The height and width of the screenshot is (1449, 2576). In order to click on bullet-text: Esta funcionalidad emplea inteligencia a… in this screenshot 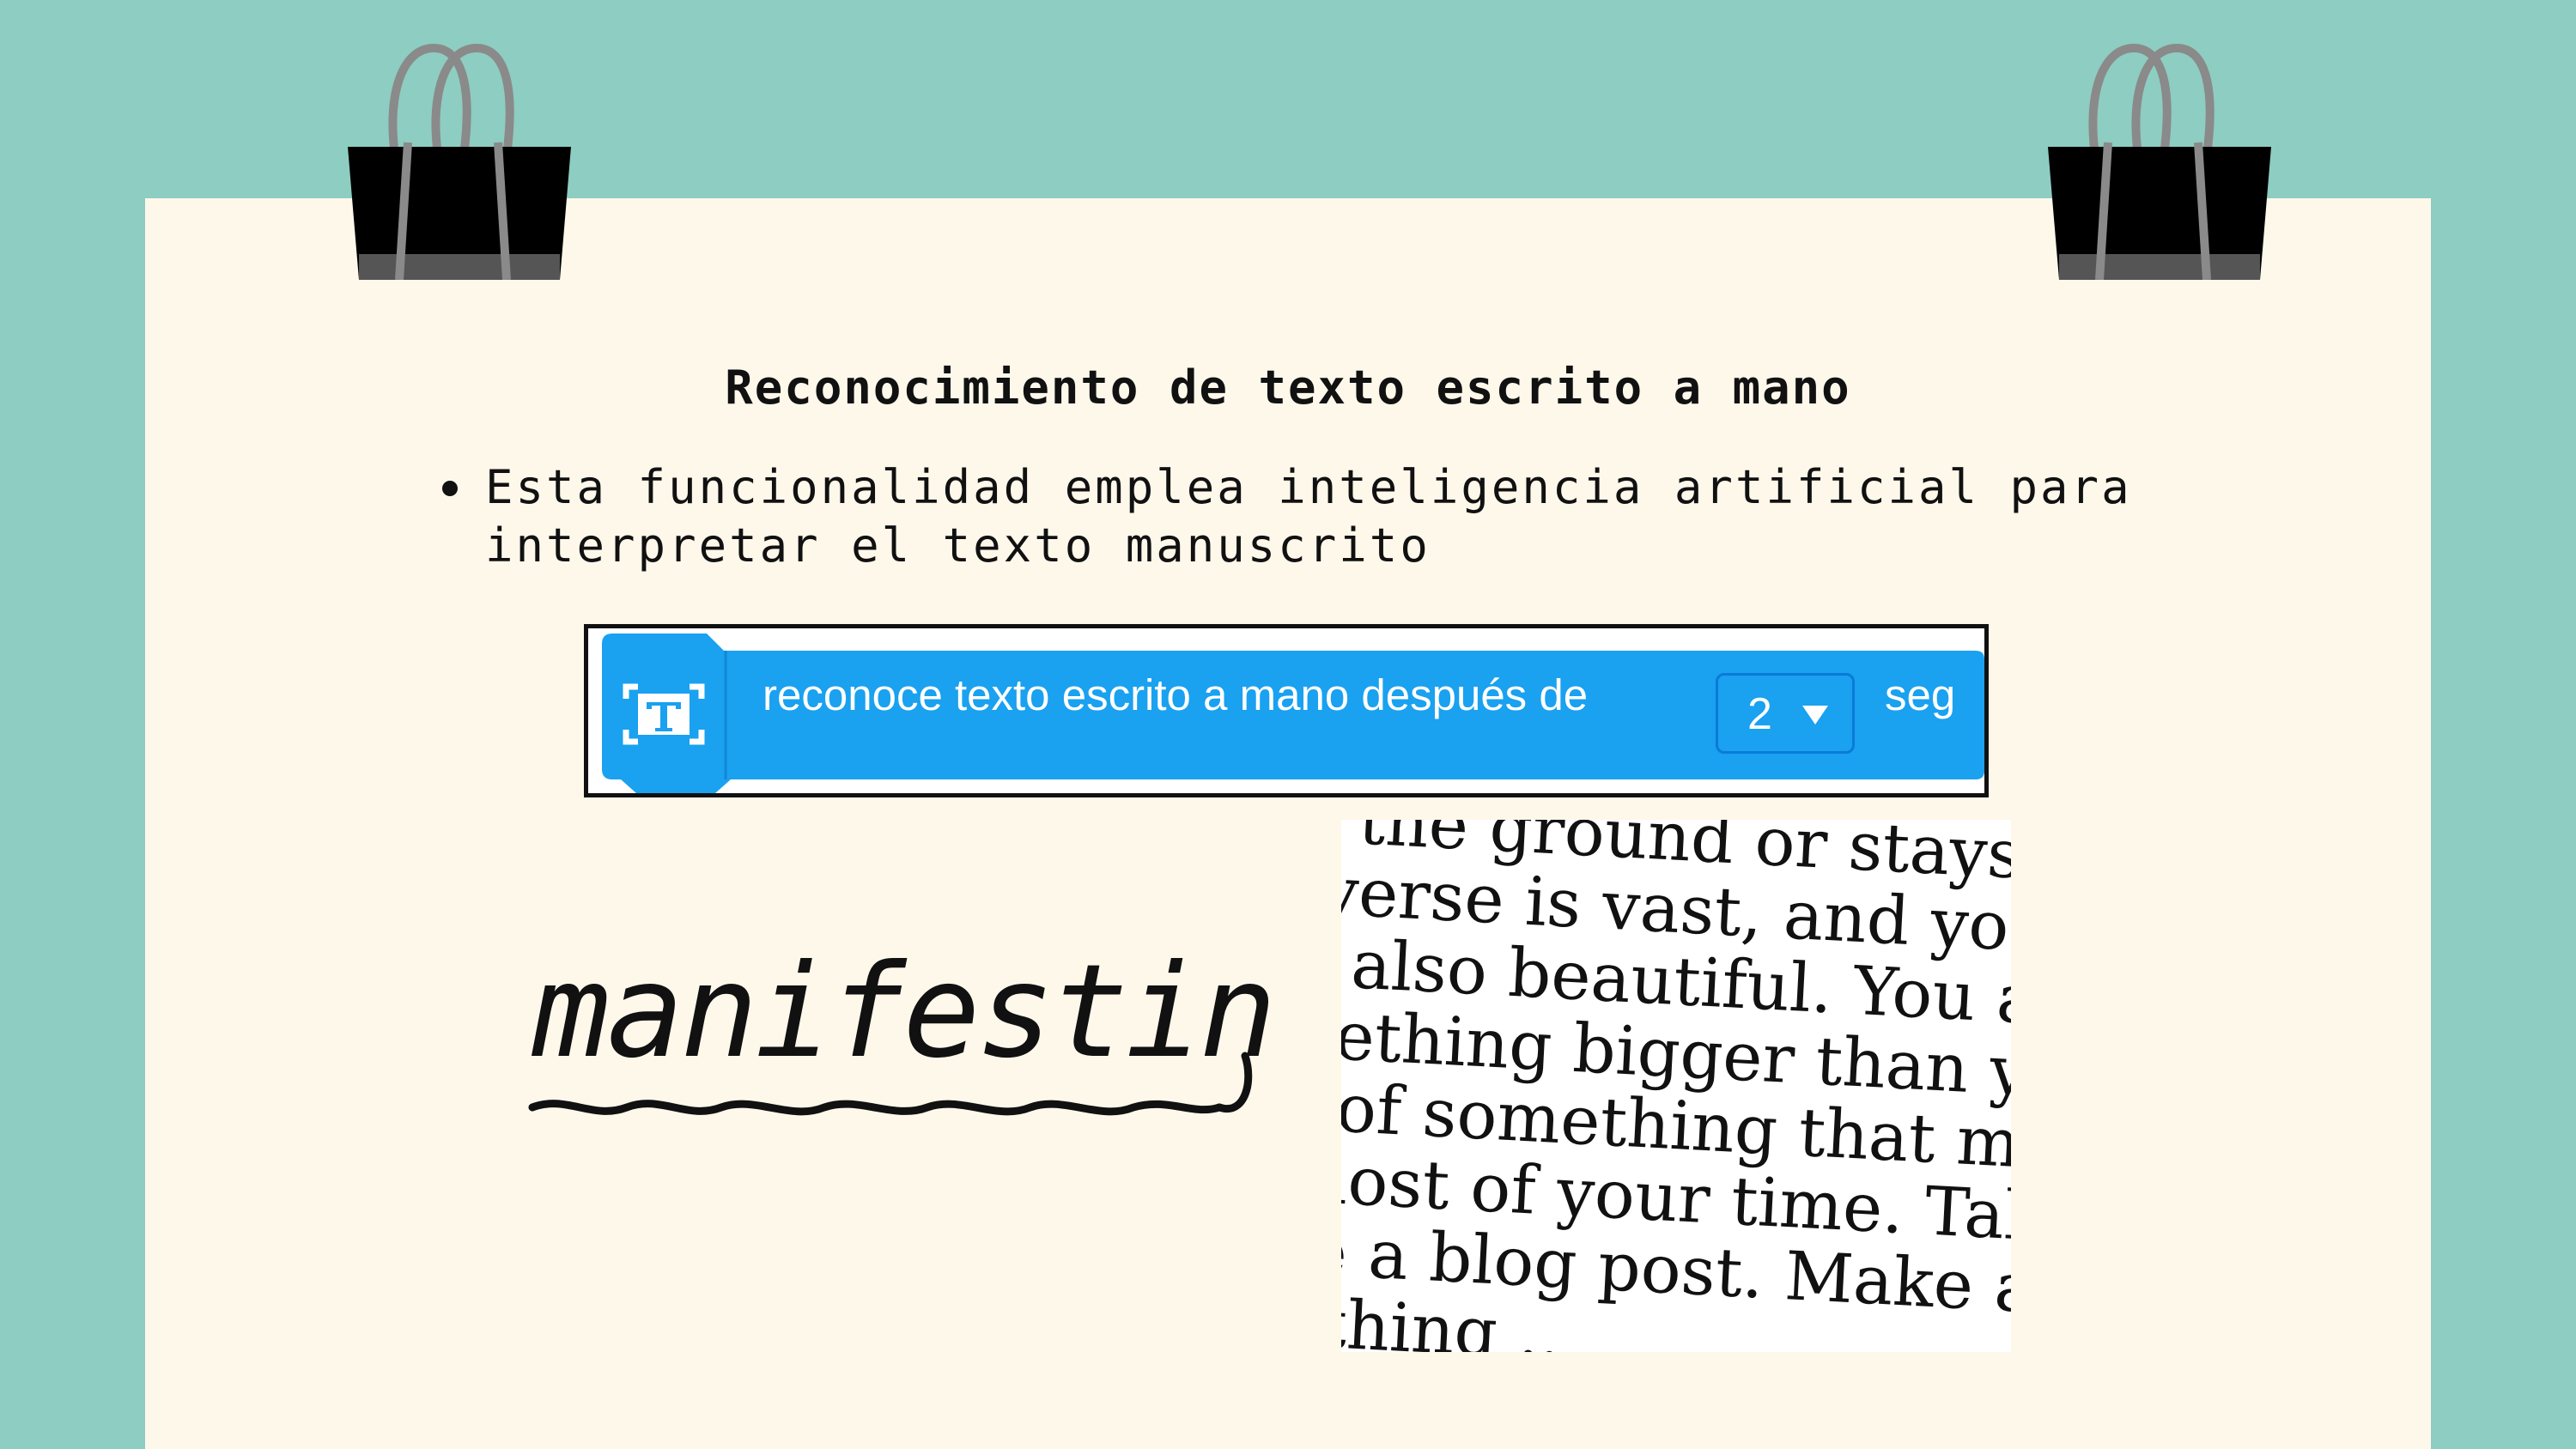, I will do `click(1308, 516)`.